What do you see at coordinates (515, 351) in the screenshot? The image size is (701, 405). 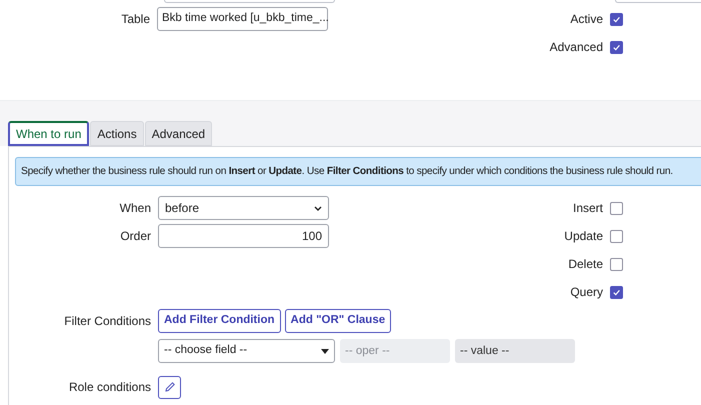 I see `value-field: -- value --` at bounding box center [515, 351].